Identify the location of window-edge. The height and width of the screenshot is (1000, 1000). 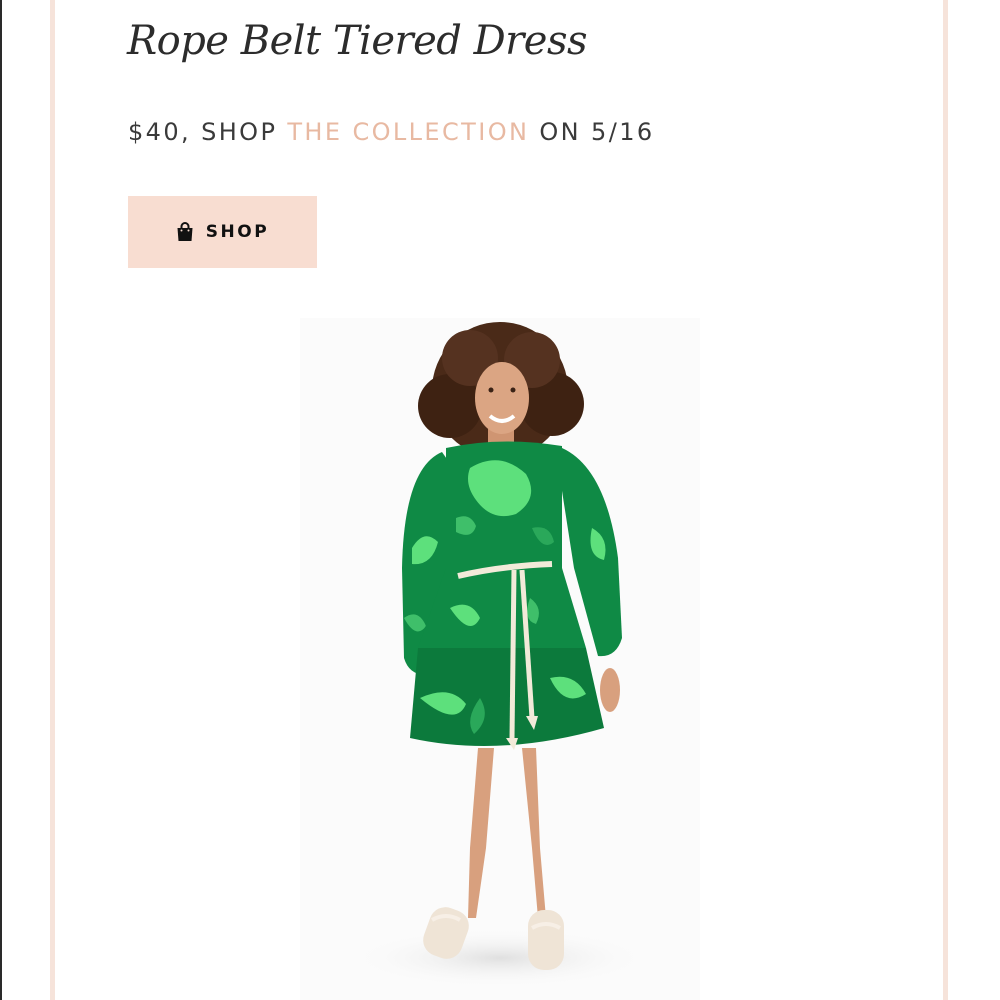
(1, 500).